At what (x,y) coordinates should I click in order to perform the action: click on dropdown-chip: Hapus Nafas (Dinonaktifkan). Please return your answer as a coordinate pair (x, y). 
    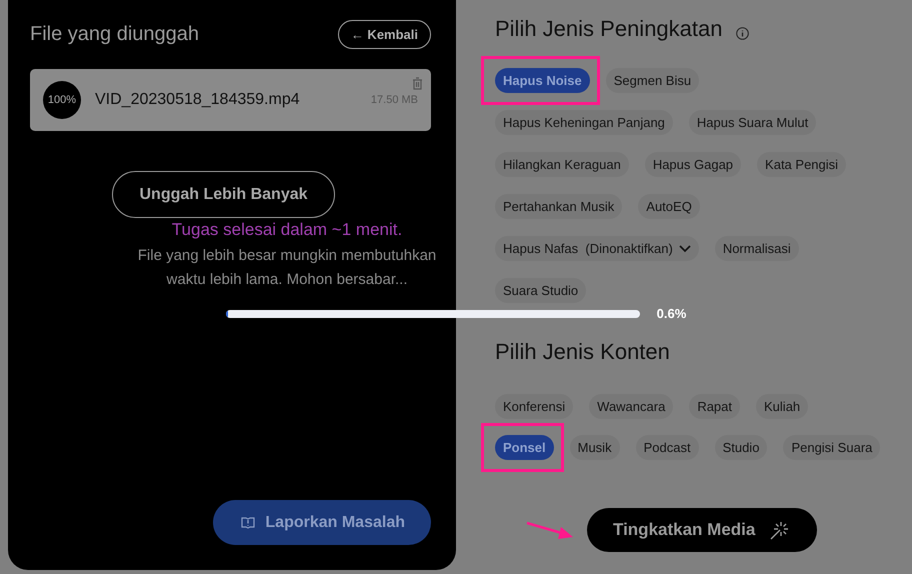
    Looking at the image, I should click on (597, 248).